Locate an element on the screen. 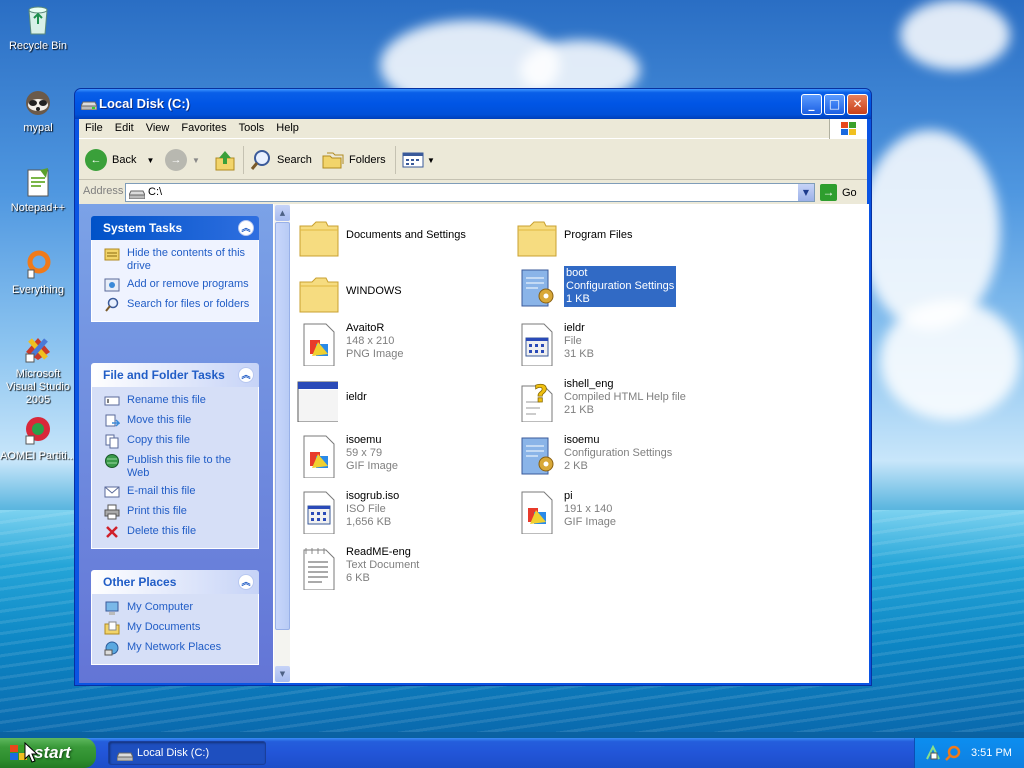  desktop-icon-visual-studio: Microsoft Visual Studio 2005 is located at coordinates (38, 369).